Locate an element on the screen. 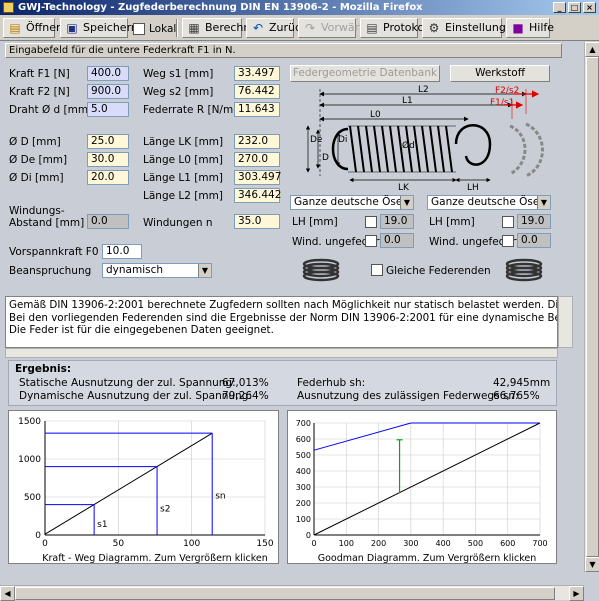  back-button: ↶ Zurück is located at coordinates (276, 28).